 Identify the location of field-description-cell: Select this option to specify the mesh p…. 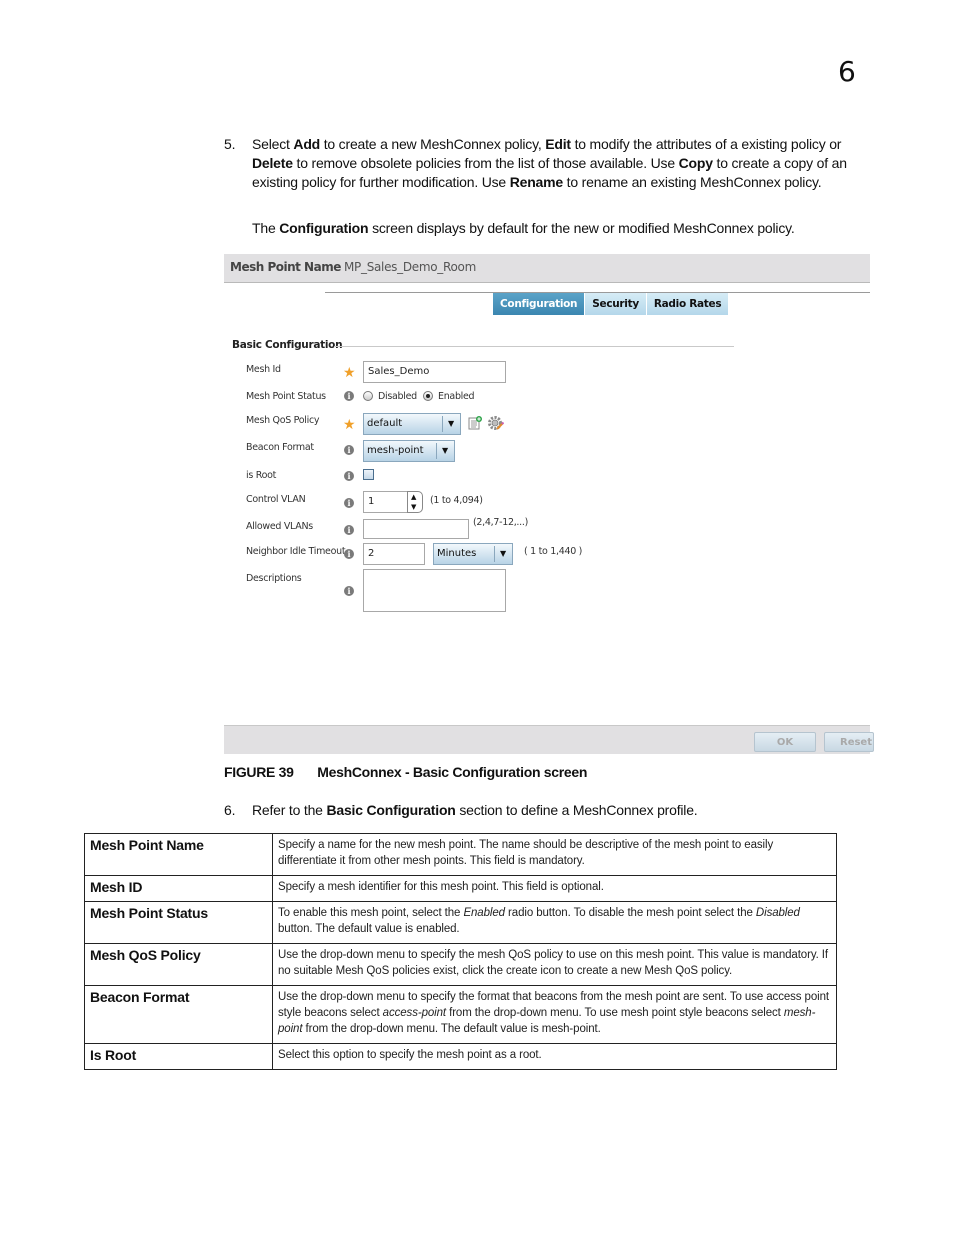
(554, 1056).